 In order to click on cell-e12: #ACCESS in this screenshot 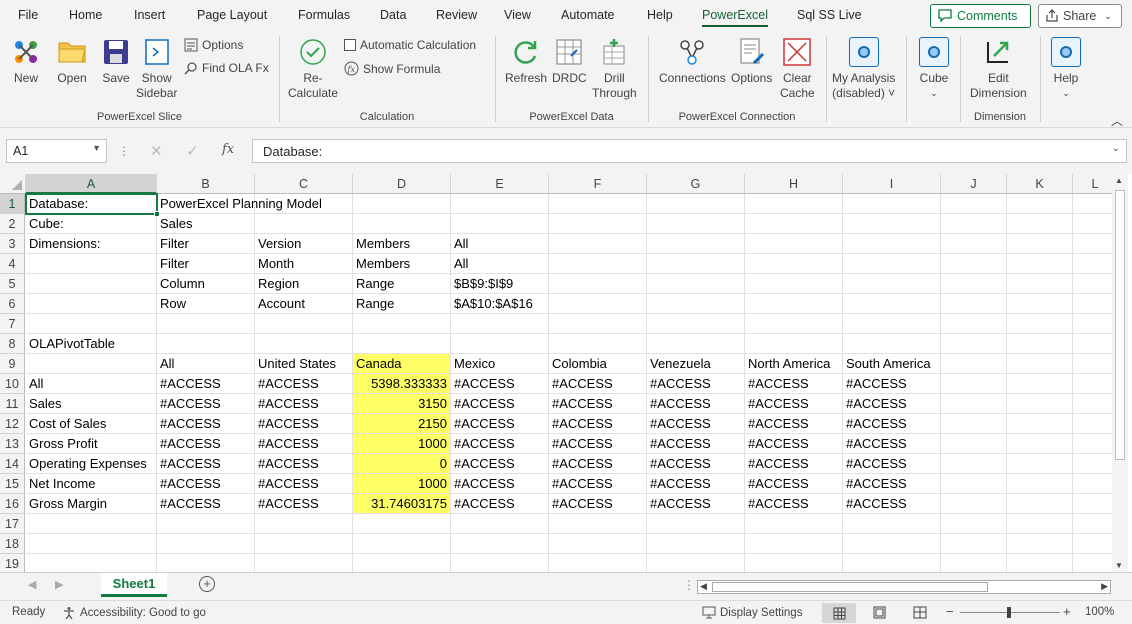, I will do `click(500, 424)`.